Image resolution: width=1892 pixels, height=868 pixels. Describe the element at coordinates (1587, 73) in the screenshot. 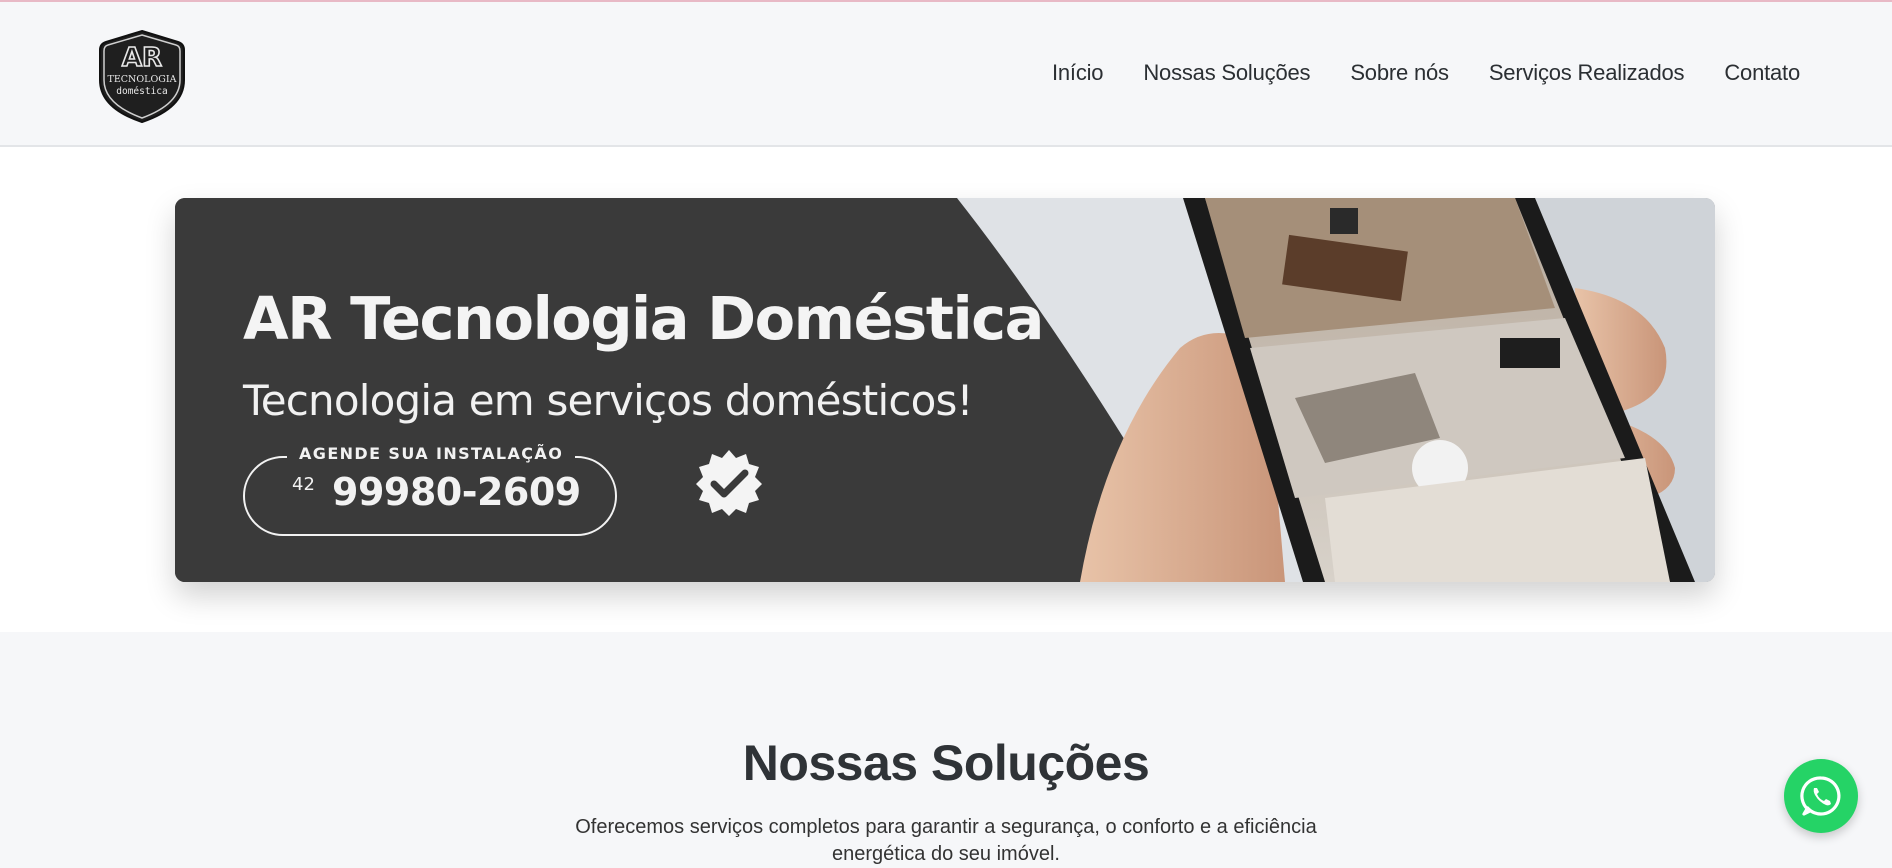

I see `nav-servicos-realizados: Serviços Realizados` at that location.